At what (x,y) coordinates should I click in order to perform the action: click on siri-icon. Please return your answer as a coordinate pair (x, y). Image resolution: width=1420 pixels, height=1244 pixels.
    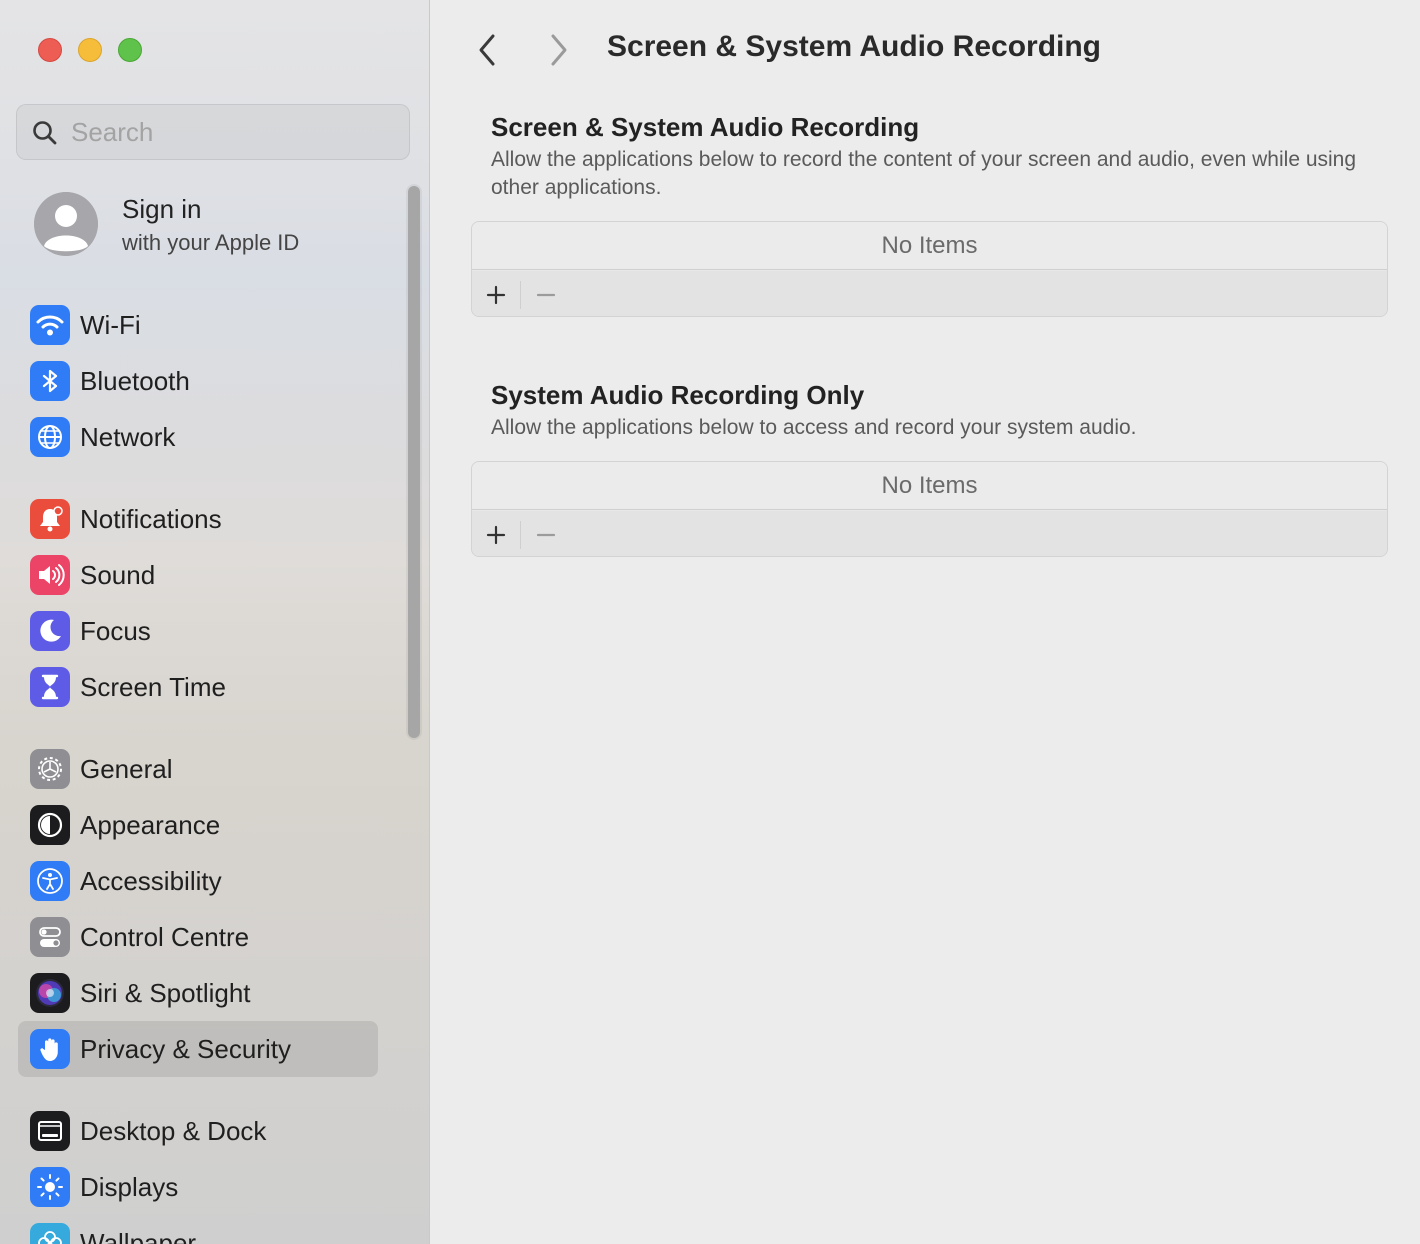
    Looking at the image, I should click on (50, 993).